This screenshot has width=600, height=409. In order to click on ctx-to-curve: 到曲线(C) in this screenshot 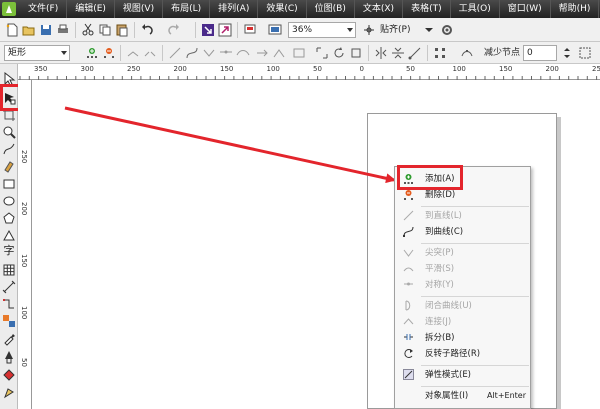, I will do `click(463, 232)`.